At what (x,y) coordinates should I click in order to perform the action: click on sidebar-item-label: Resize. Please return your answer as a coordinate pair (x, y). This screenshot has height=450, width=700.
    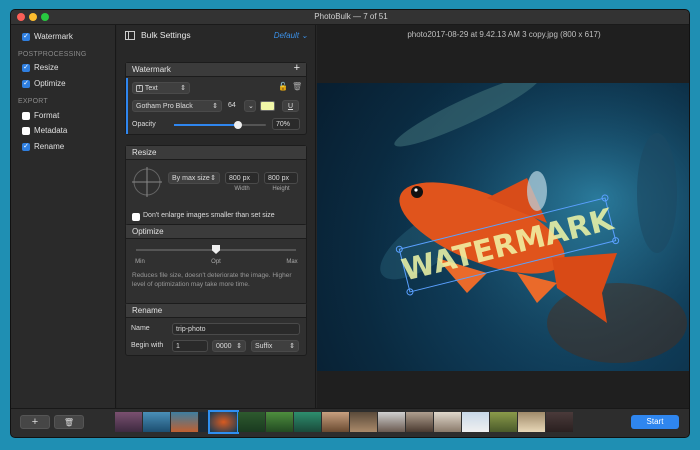
    Looking at the image, I should click on (46, 67).